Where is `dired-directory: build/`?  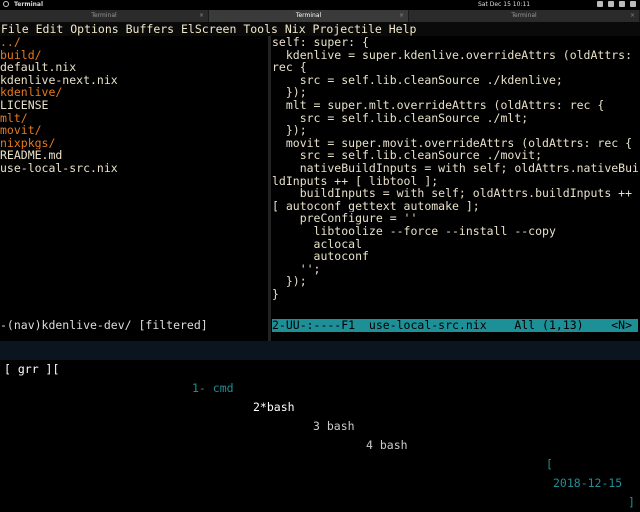 dired-directory: build/ is located at coordinates (134, 55).